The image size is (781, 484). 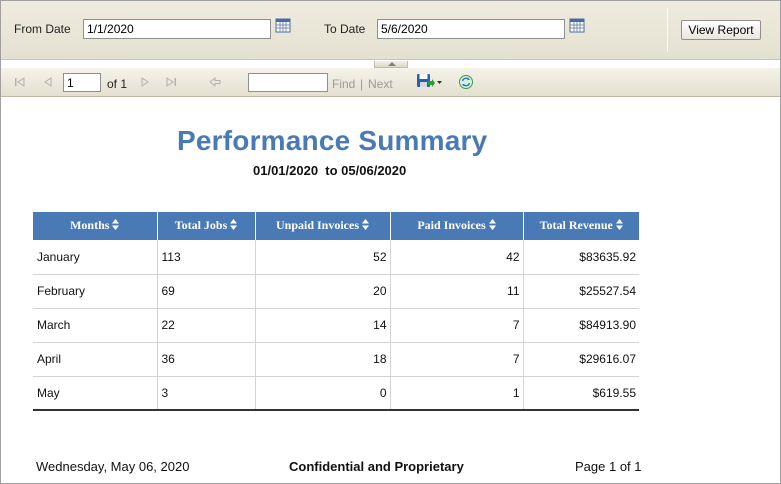 I want to click on report-title: Performance Summary, so click(x=332, y=140).